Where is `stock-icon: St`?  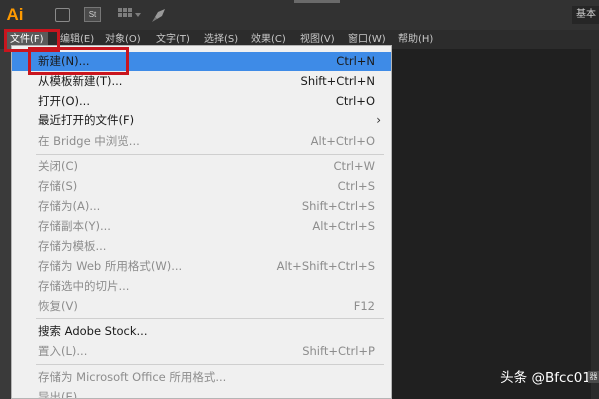 stock-icon: St is located at coordinates (92, 14).